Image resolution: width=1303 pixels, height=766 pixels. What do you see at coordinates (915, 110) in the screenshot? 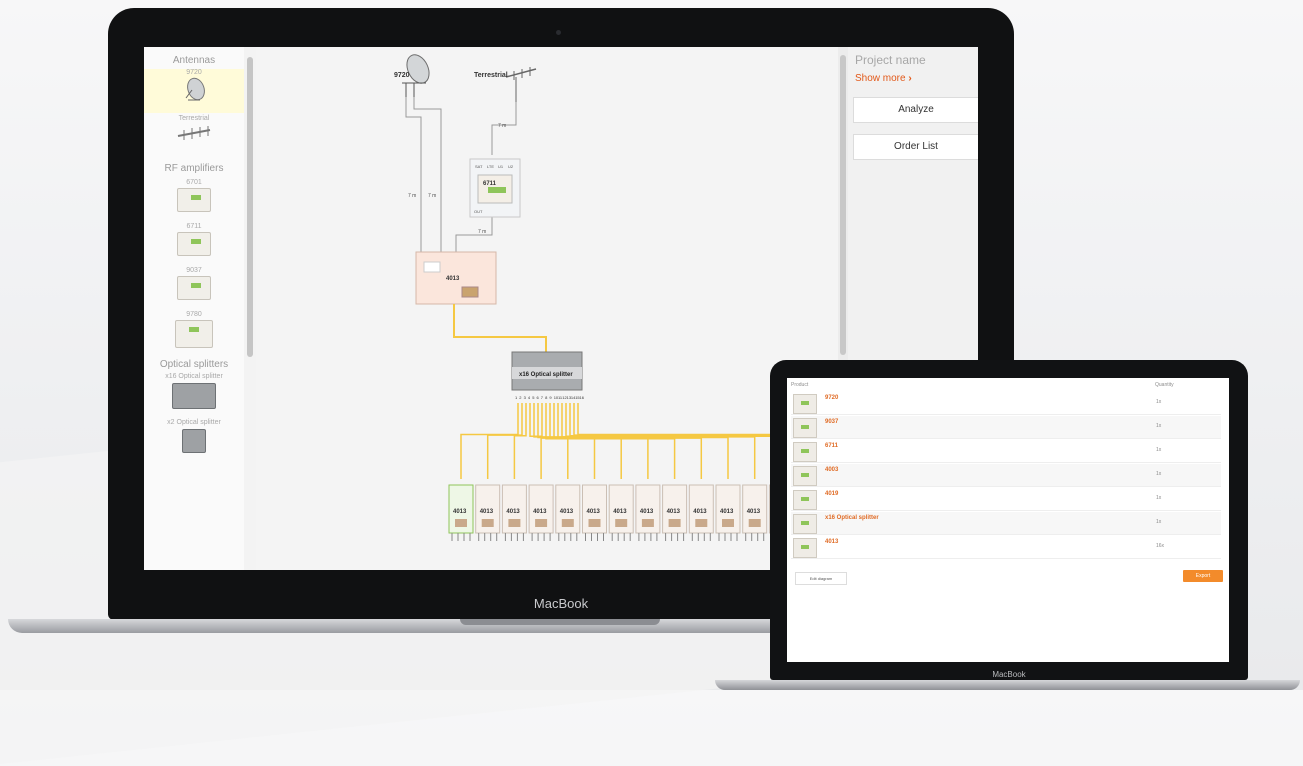
I see `analyze-button: Analyze` at bounding box center [915, 110].